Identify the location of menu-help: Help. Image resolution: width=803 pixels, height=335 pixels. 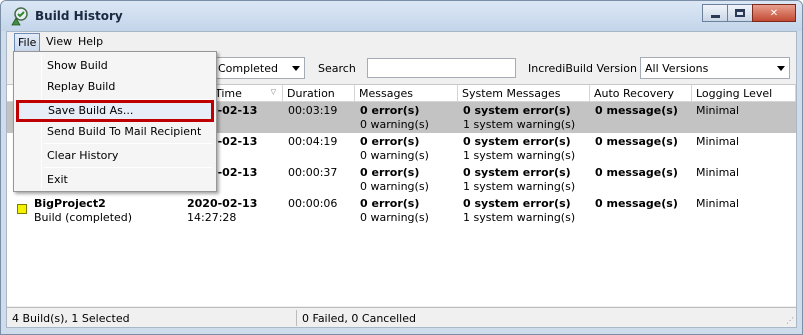
(90, 42).